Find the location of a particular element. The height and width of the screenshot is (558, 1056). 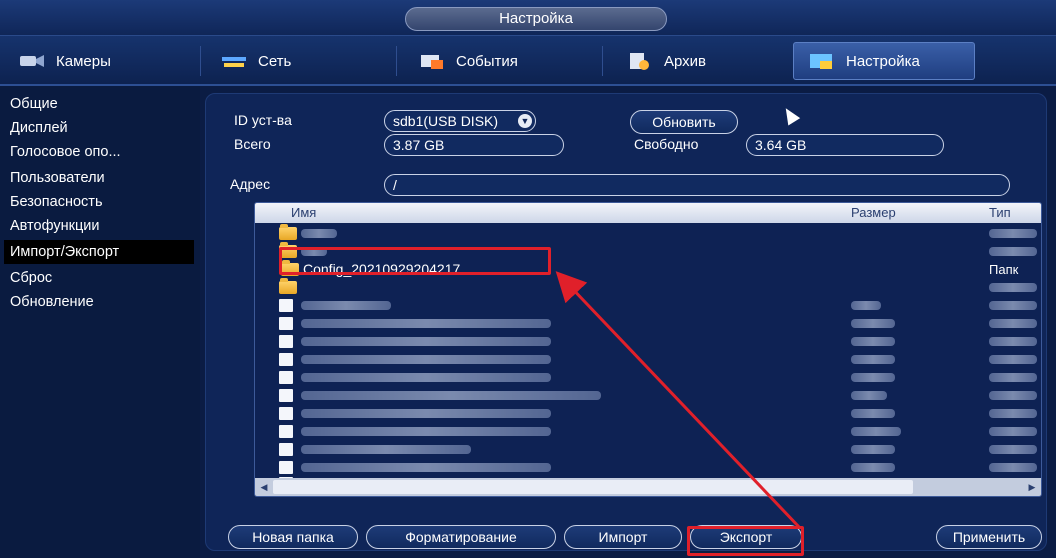

sidebar-item-reset: Сброс is located at coordinates (99, 278).